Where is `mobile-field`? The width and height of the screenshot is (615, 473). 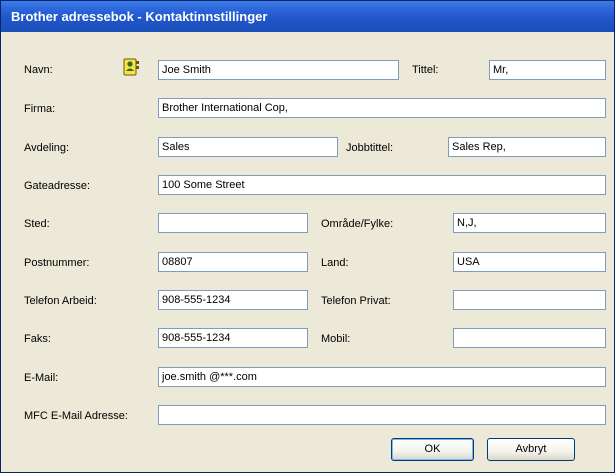 mobile-field is located at coordinates (529, 338).